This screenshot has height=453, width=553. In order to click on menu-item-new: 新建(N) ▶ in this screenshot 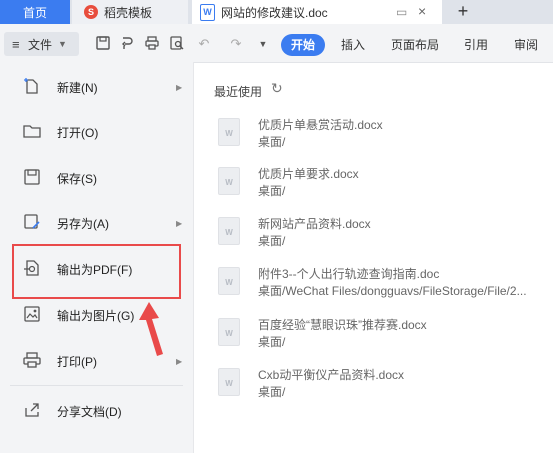, I will do `click(96, 87)`.